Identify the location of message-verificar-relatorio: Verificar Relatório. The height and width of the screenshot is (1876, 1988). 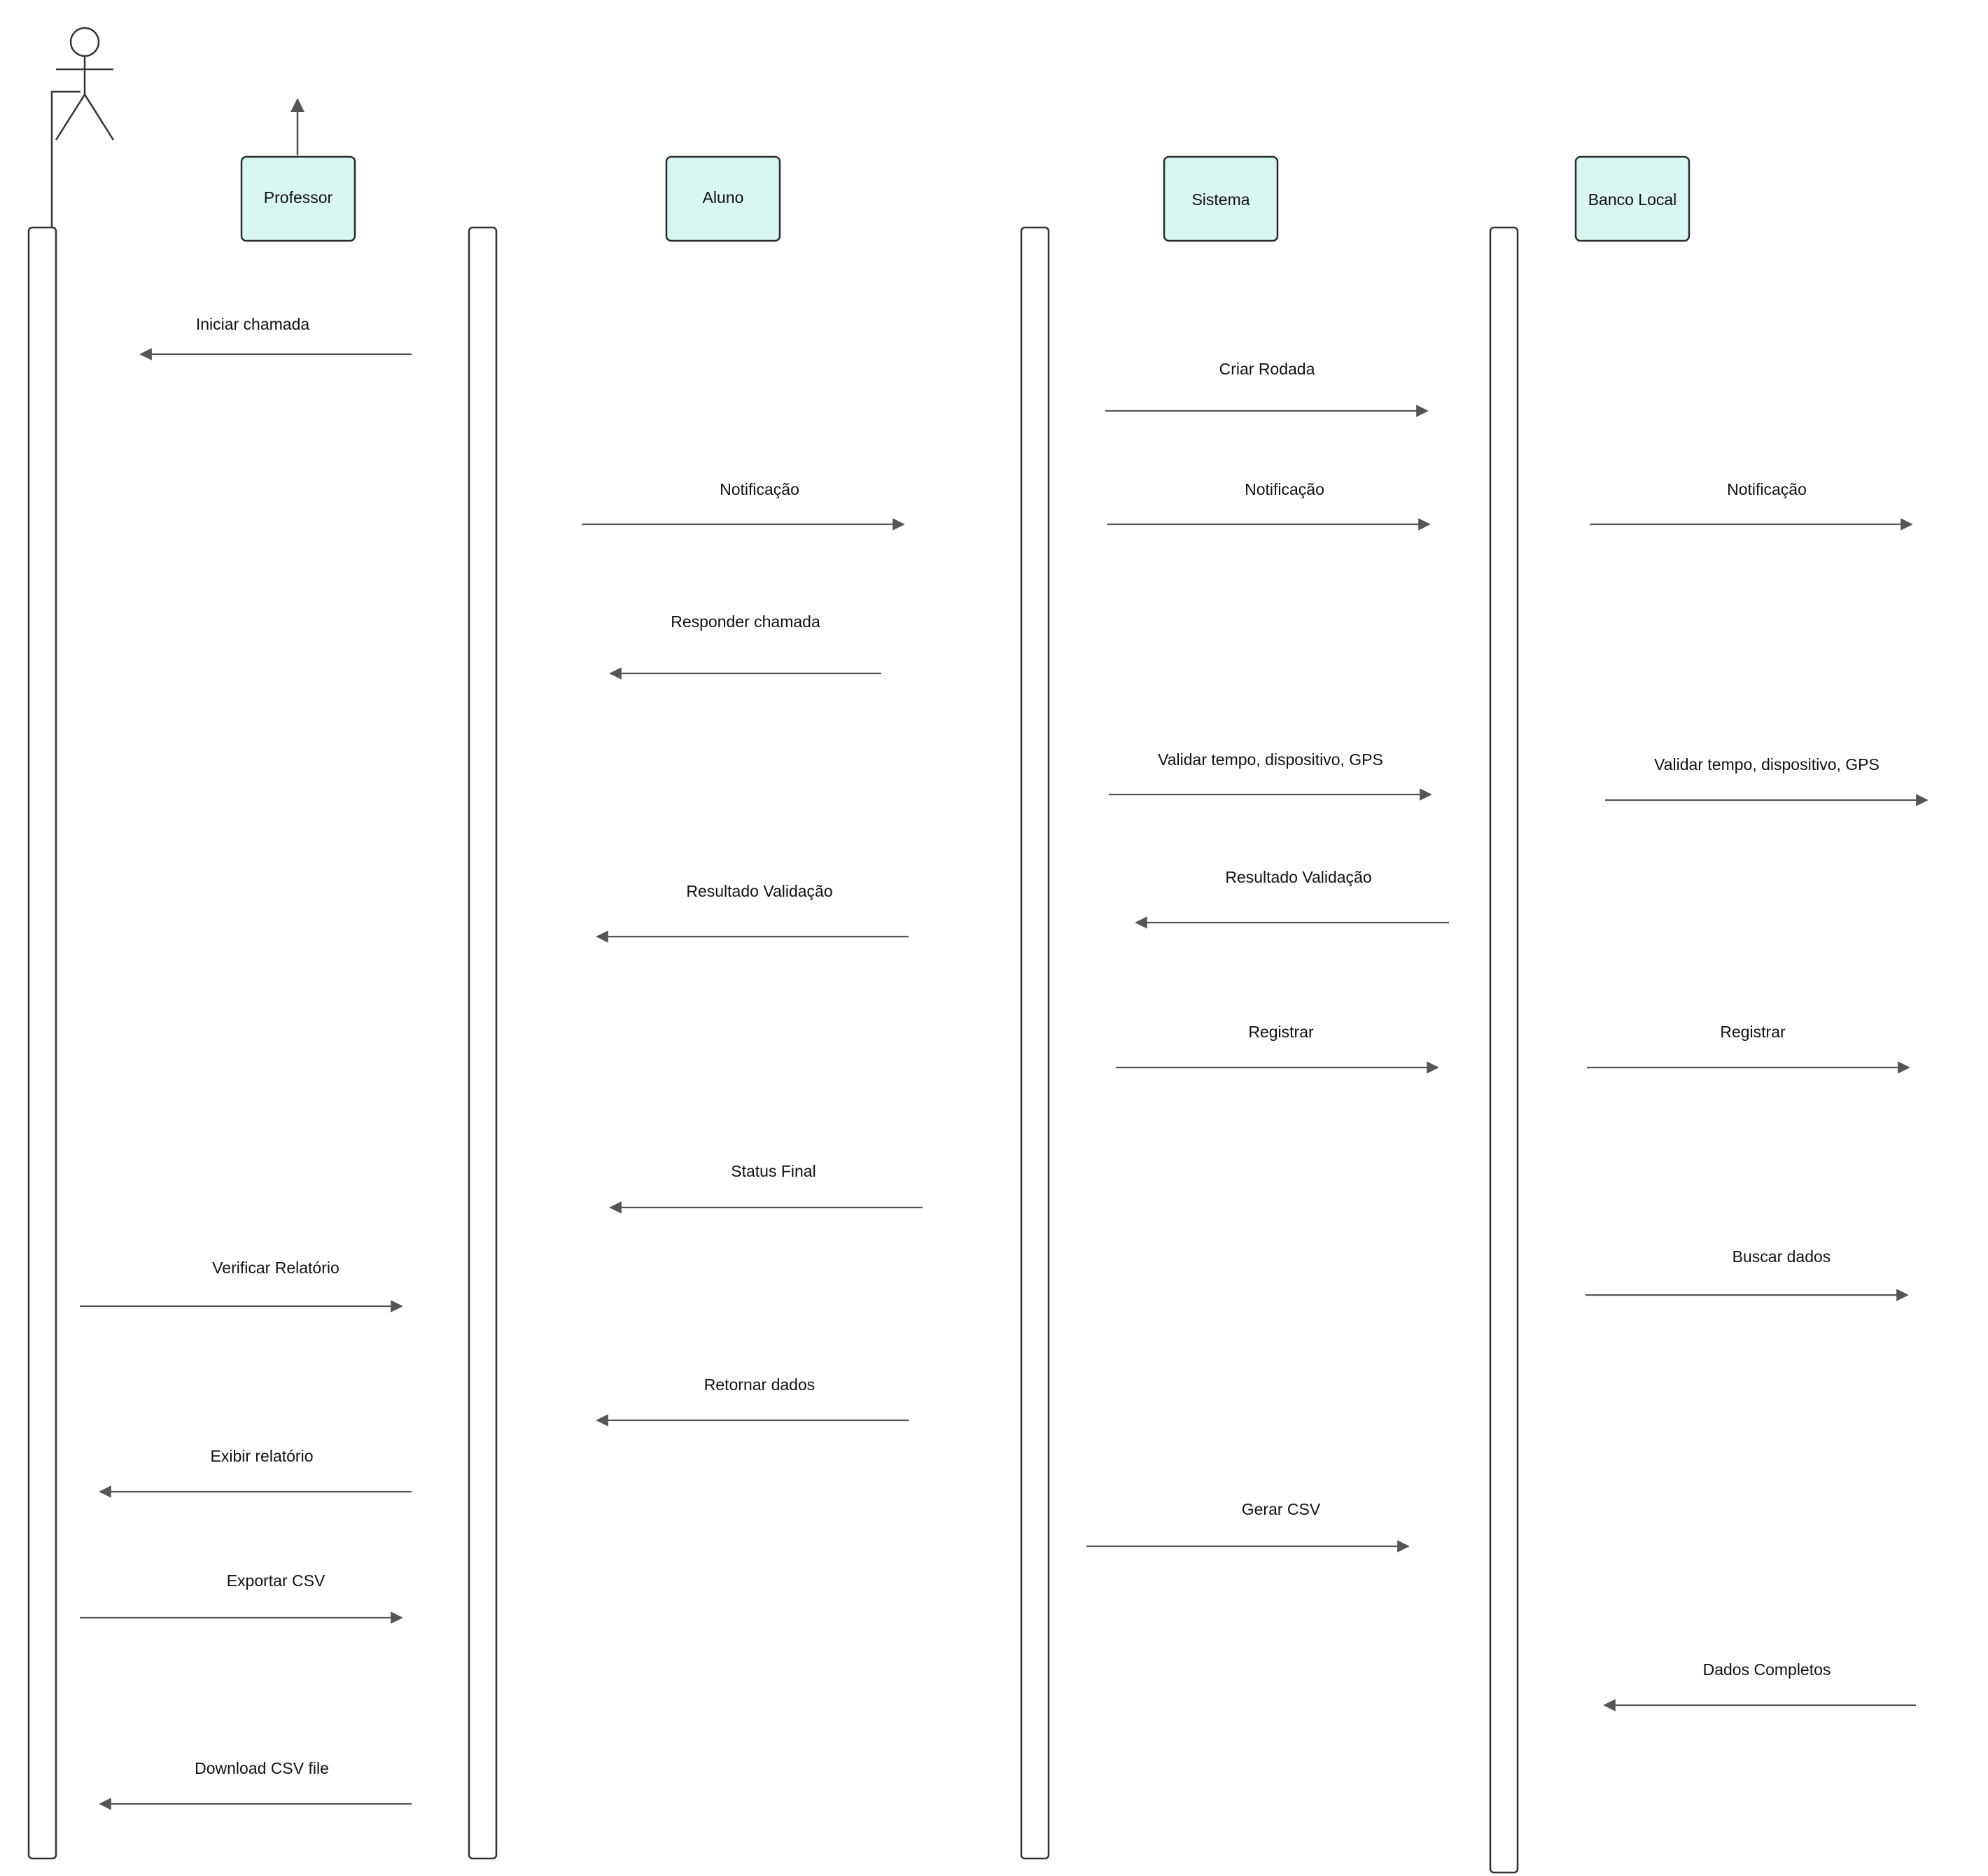
(241, 1285).